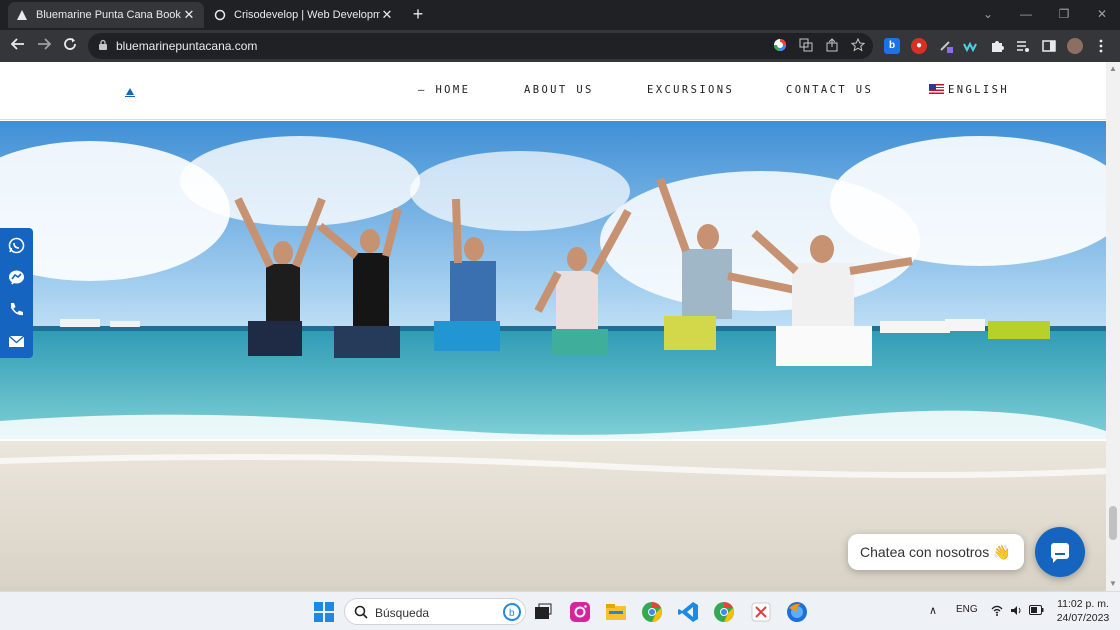 The width and height of the screenshot is (1120, 630). I want to click on social-sidebar, so click(16, 293).